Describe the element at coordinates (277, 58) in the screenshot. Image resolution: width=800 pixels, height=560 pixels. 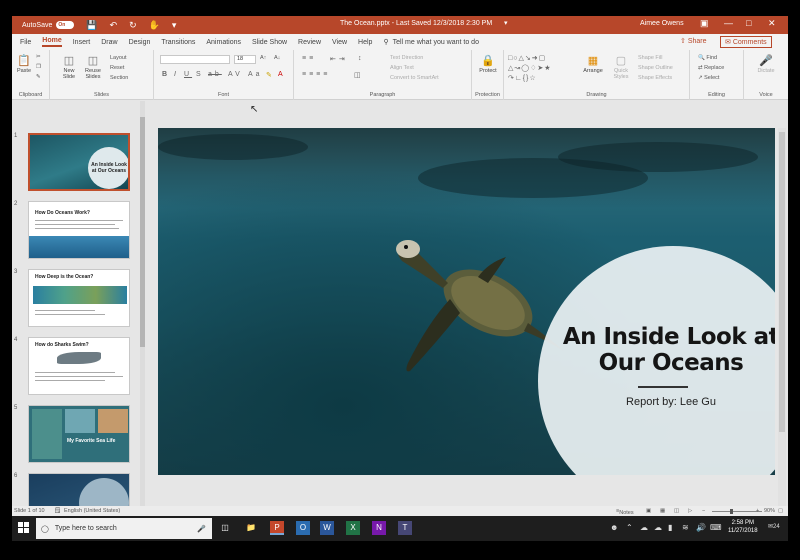
I see `shrink-font-icon: A↓` at that location.